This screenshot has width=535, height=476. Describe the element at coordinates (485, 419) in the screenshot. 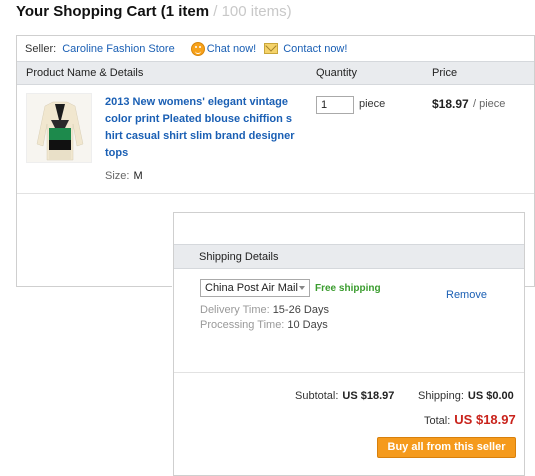

I see `total-value: US $18.97` at that location.